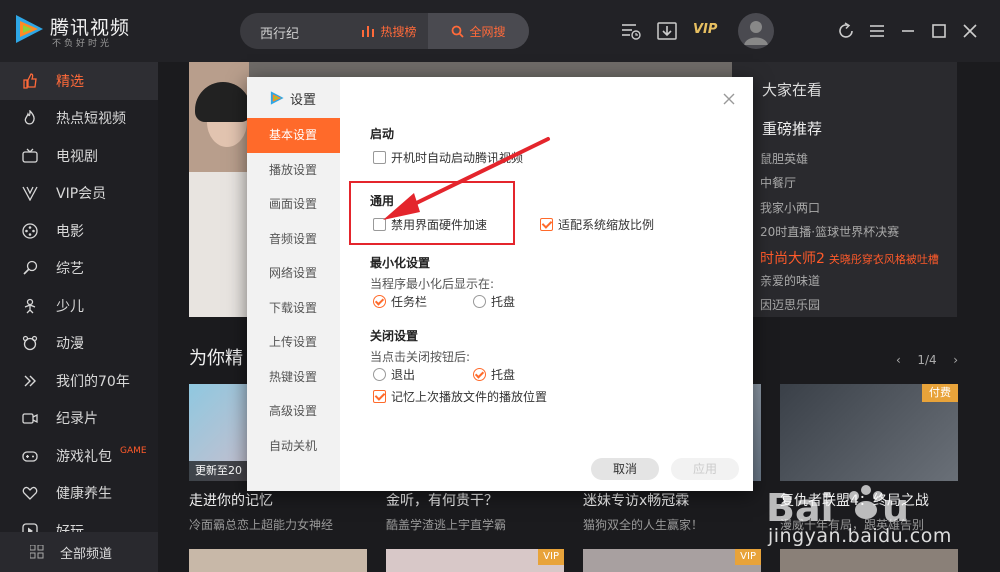  What do you see at coordinates (29, 29) in the screenshot?
I see `tencent-video-logo-icon` at bounding box center [29, 29].